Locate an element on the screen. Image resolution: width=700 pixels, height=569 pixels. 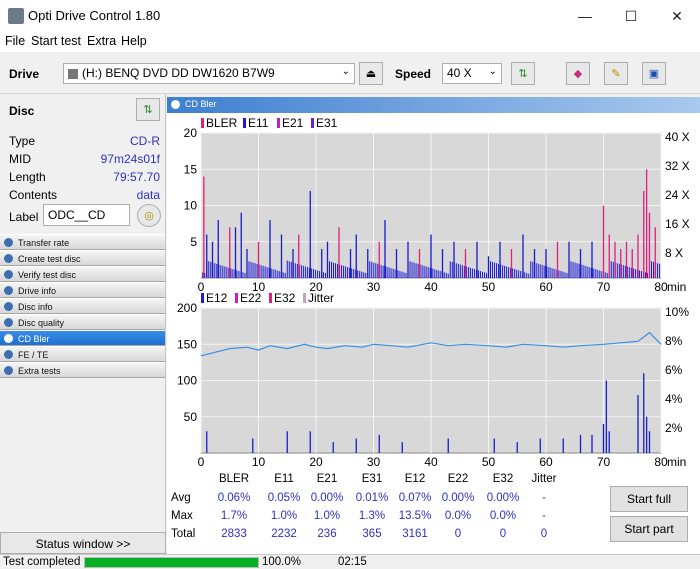
nav-cd-bler: CD Bler is located at coordinates (82, 338).